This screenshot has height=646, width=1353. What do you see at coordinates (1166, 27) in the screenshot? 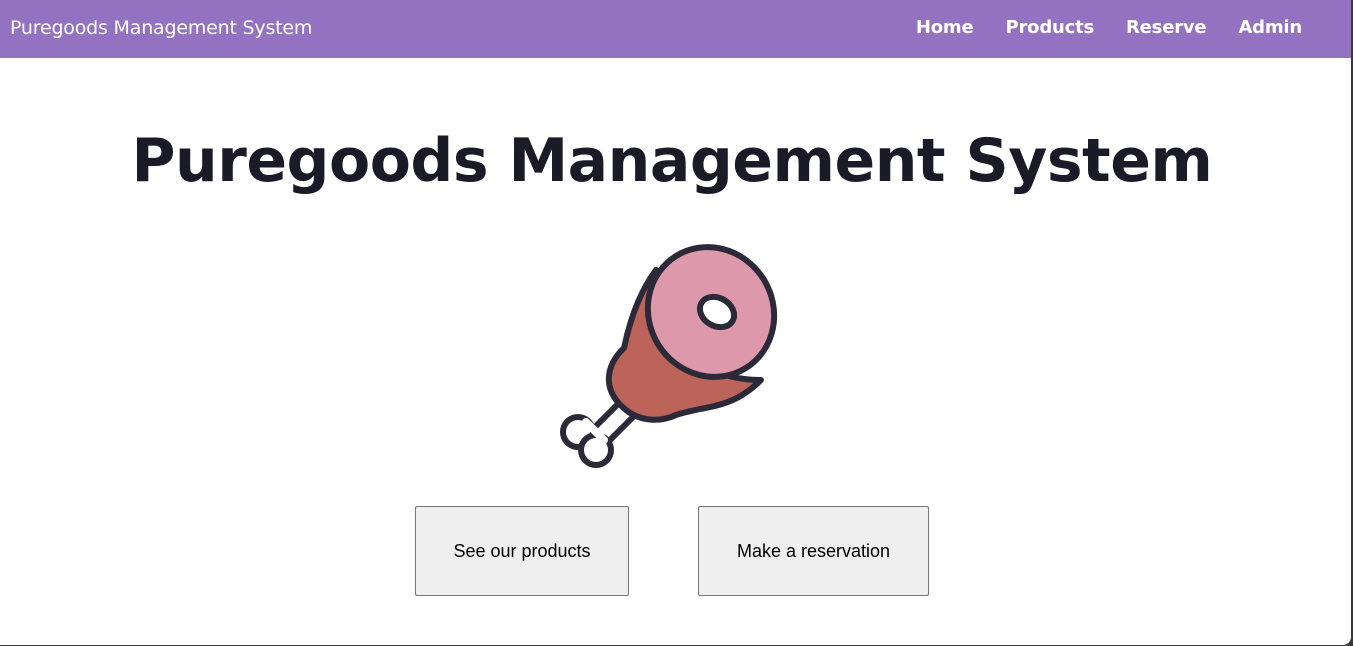
I see `nav-link-reserve: Reserve` at bounding box center [1166, 27].